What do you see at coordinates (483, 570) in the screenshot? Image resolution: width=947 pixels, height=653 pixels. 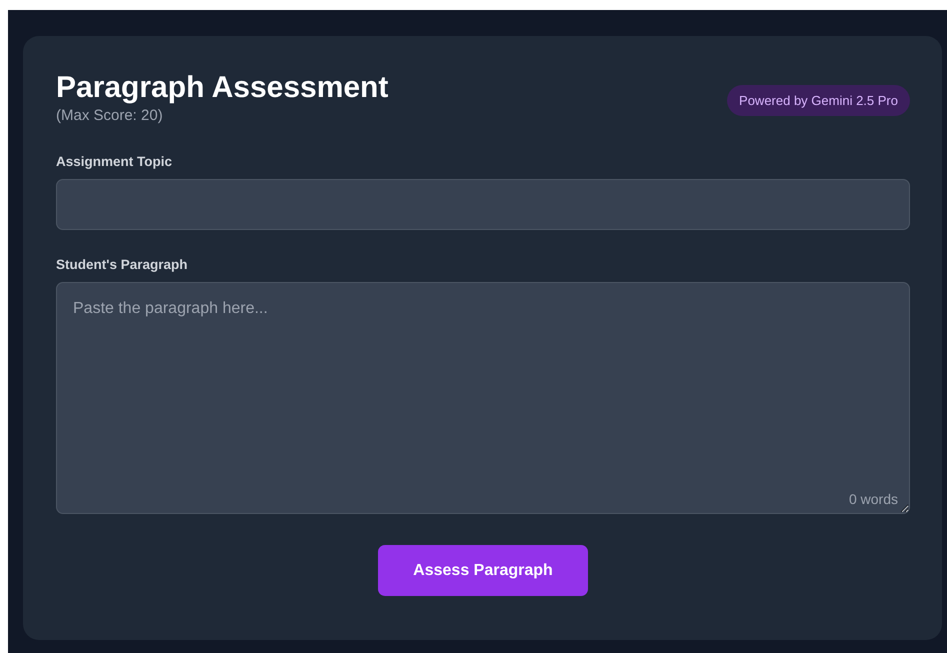 I see `assess-button: Assess Paragraph` at bounding box center [483, 570].